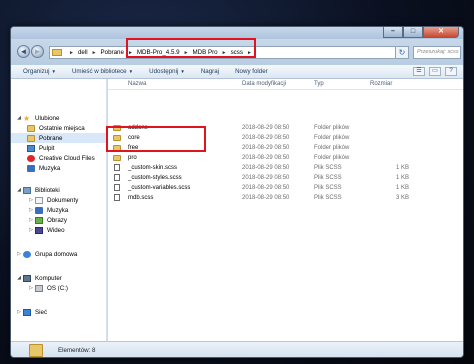 This screenshot has width=474, height=364. What do you see at coordinates (393, 32) in the screenshot?
I see `minimize-button: –` at bounding box center [393, 32].